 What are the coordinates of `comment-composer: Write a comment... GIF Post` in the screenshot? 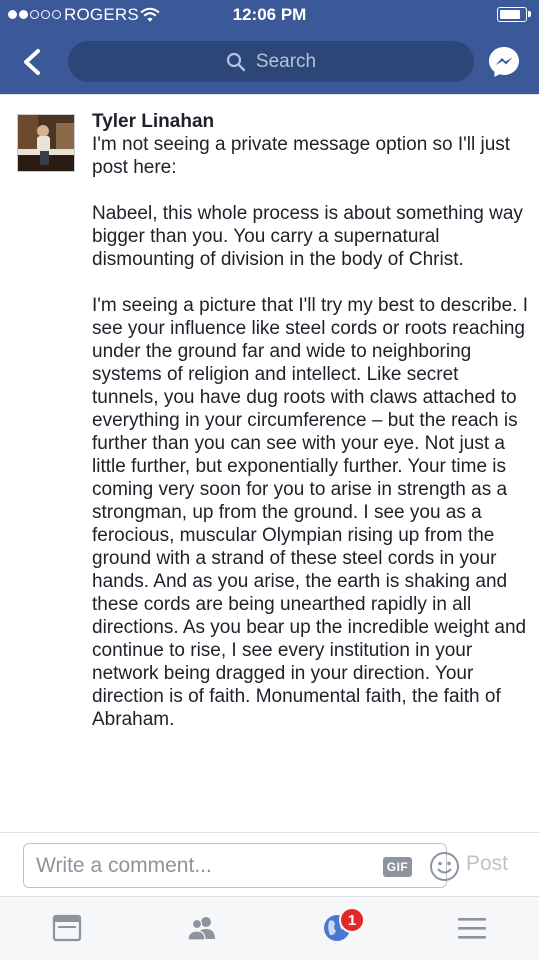 It's located at (269, 864).